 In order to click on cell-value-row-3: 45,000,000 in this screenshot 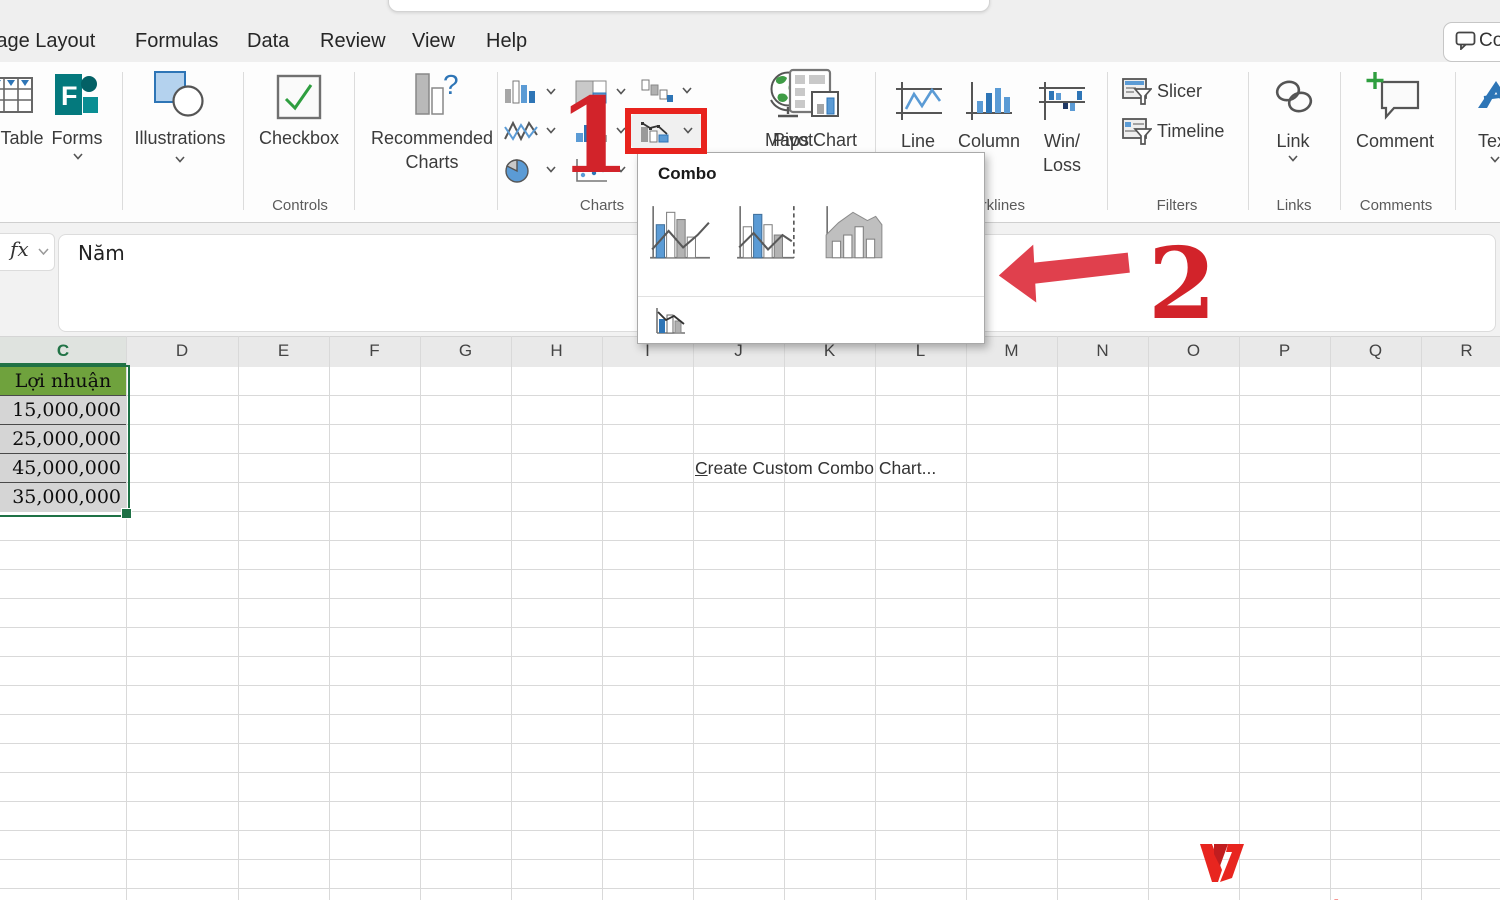, I will do `click(63, 468)`.